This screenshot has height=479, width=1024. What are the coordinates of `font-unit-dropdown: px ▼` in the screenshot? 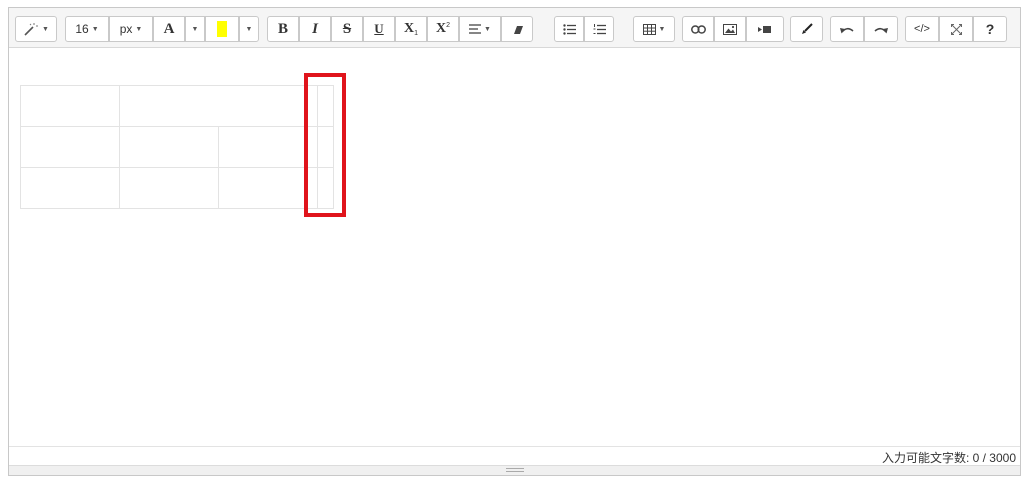 It's located at (131, 29).